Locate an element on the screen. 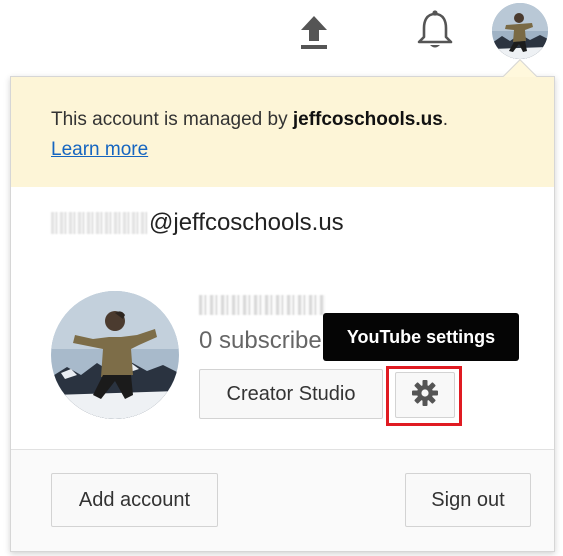 This screenshot has width=563, height=556. subscriber-count: 0 subscribers is located at coordinates (264, 340).